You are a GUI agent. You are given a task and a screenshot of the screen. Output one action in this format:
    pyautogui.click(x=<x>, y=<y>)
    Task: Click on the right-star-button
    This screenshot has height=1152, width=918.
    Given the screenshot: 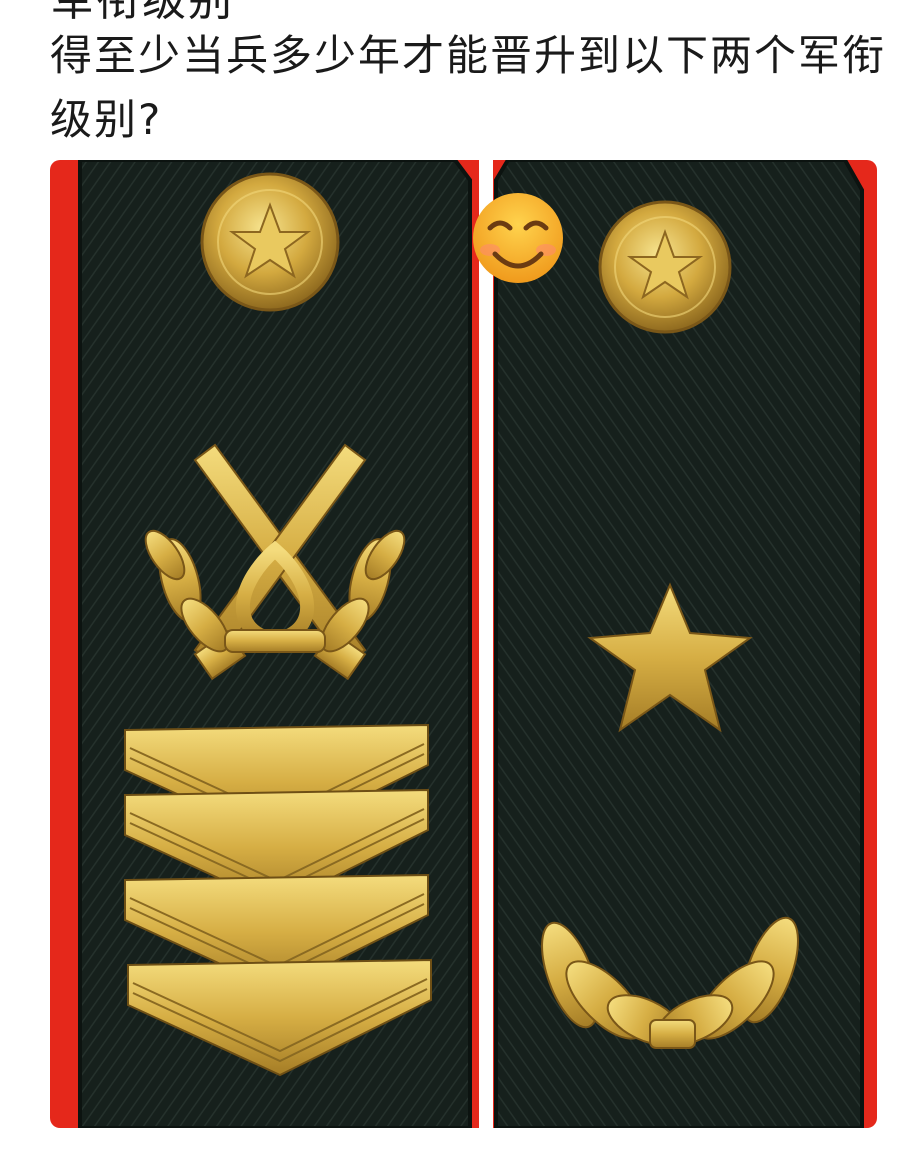 What is the action you would take?
    pyautogui.click(x=665, y=267)
    